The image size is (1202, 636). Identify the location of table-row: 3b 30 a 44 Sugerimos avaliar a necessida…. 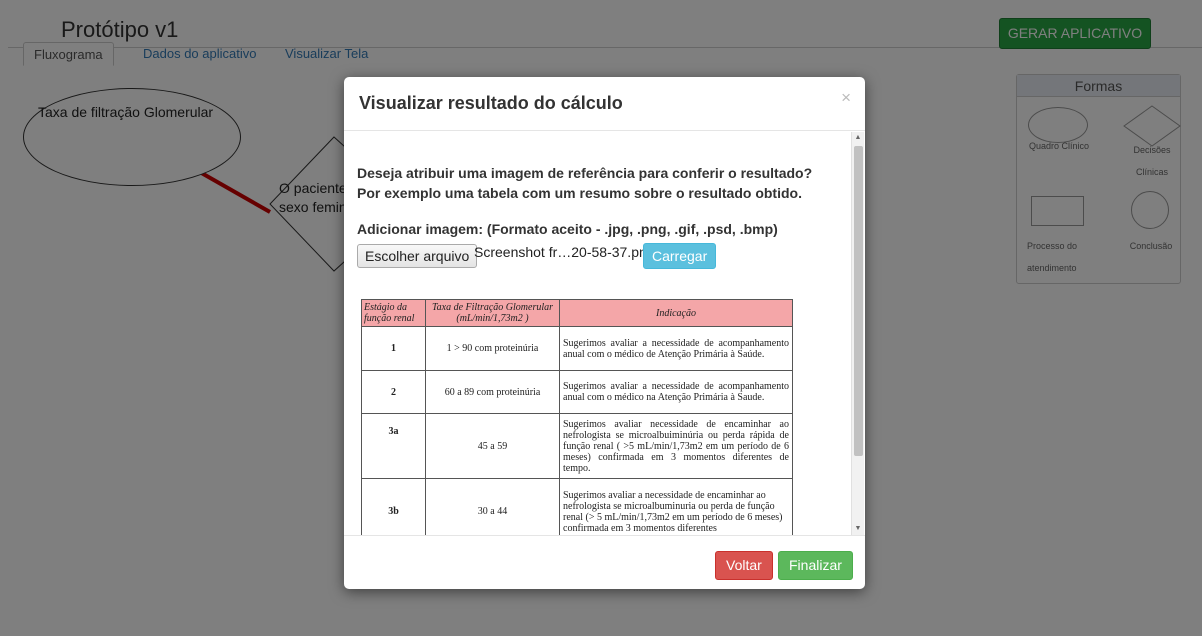
(577, 506).